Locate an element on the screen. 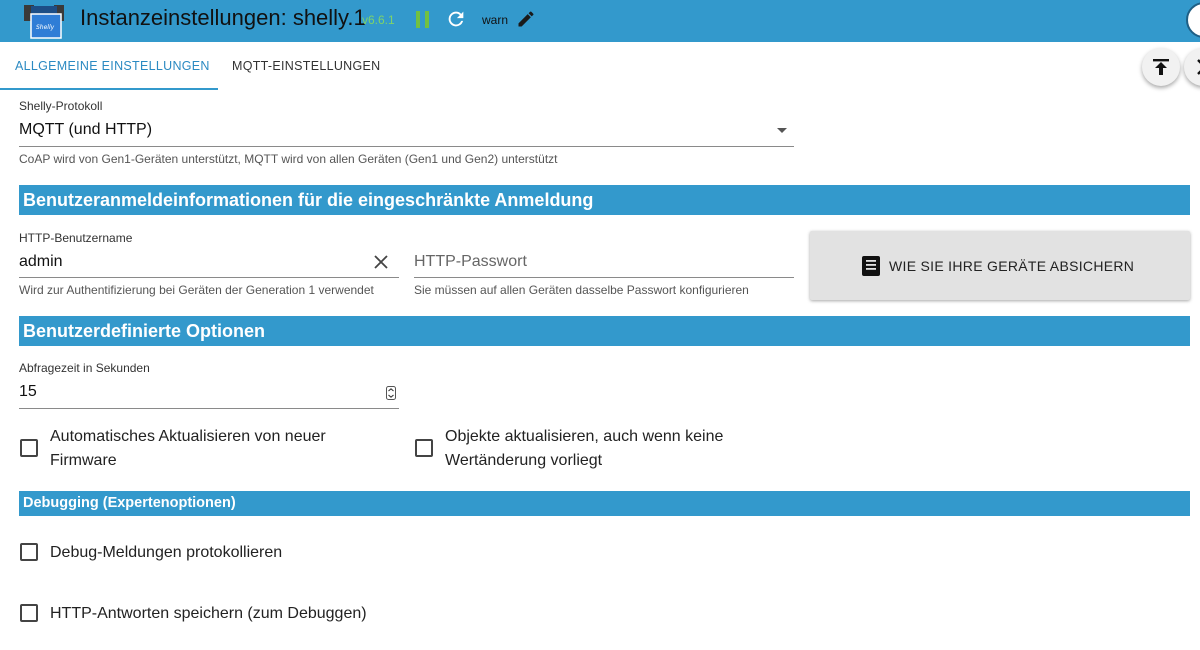 The width and height of the screenshot is (1200, 650). polling-underline is located at coordinates (209, 408).